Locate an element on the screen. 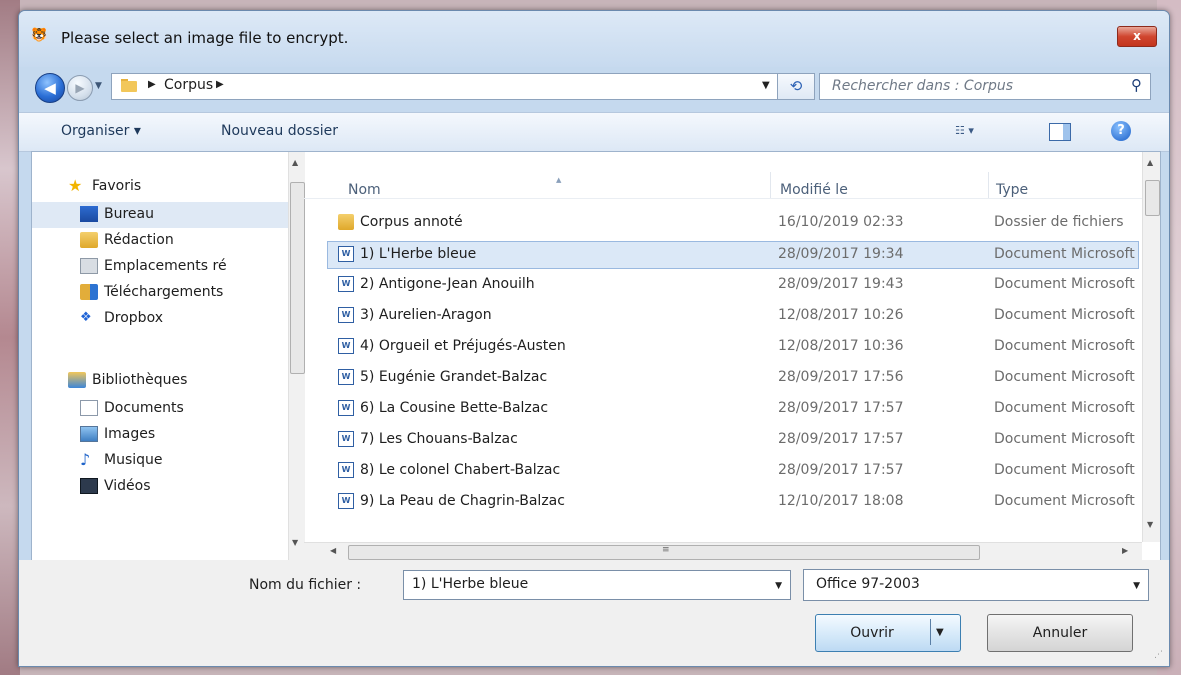 This screenshot has height=675, width=1181. scroll-left-icon: ◀ is located at coordinates (333, 550).